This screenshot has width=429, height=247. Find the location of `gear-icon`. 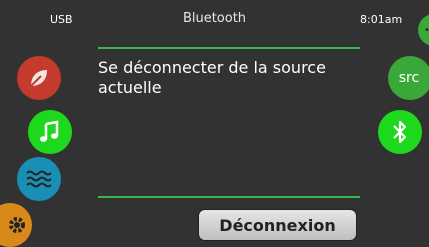

gear-icon is located at coordinates (17, 225).